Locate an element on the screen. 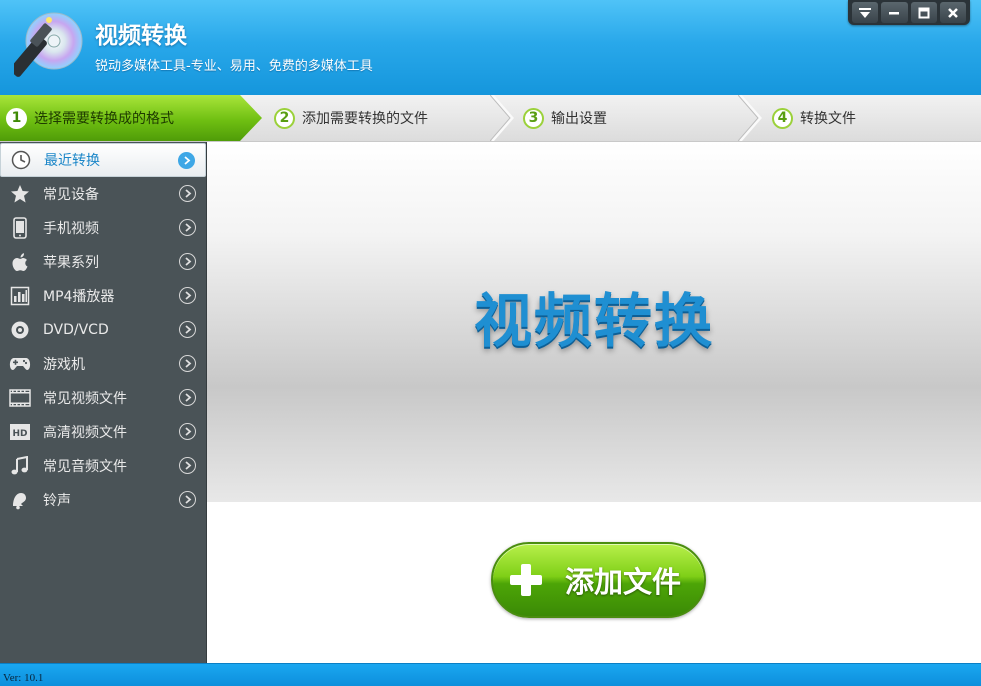 This screenshot has height=686, width=981. sidebar-item-hd-video: HD 高清视频文件 is located at coordinates (103, 432).